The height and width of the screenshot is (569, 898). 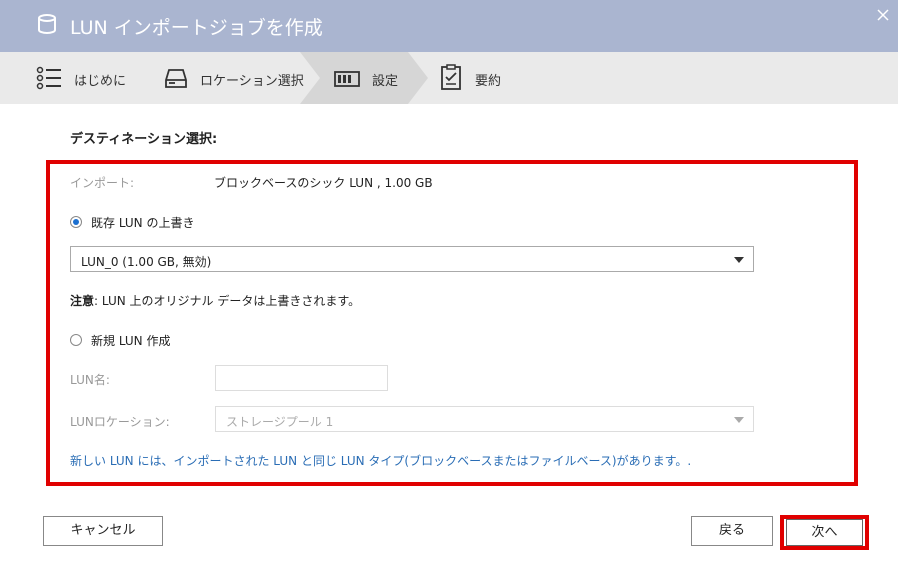 What do you see at coordinates (102, 183) in the screenshot?
I see `import-label: インポート:` at bounding box center [102, 183].